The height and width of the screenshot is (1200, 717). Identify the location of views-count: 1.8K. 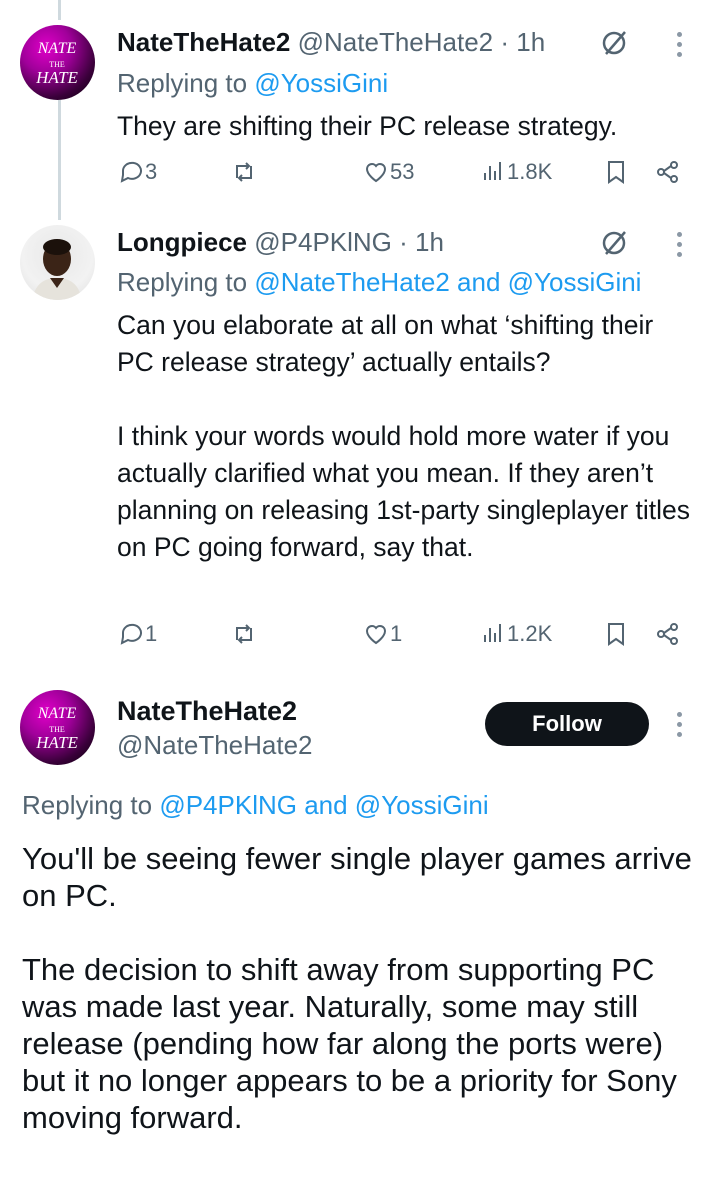
(530, 171).